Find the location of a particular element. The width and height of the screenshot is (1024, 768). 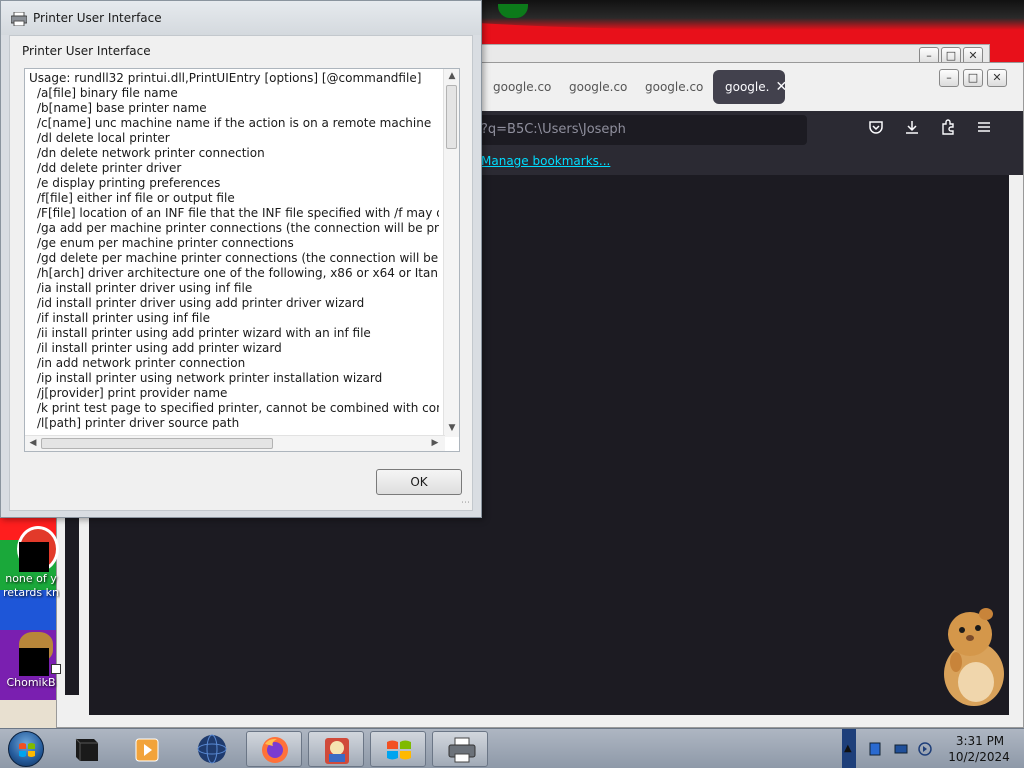

tray-app-icon is located at coordinates (875, 748).